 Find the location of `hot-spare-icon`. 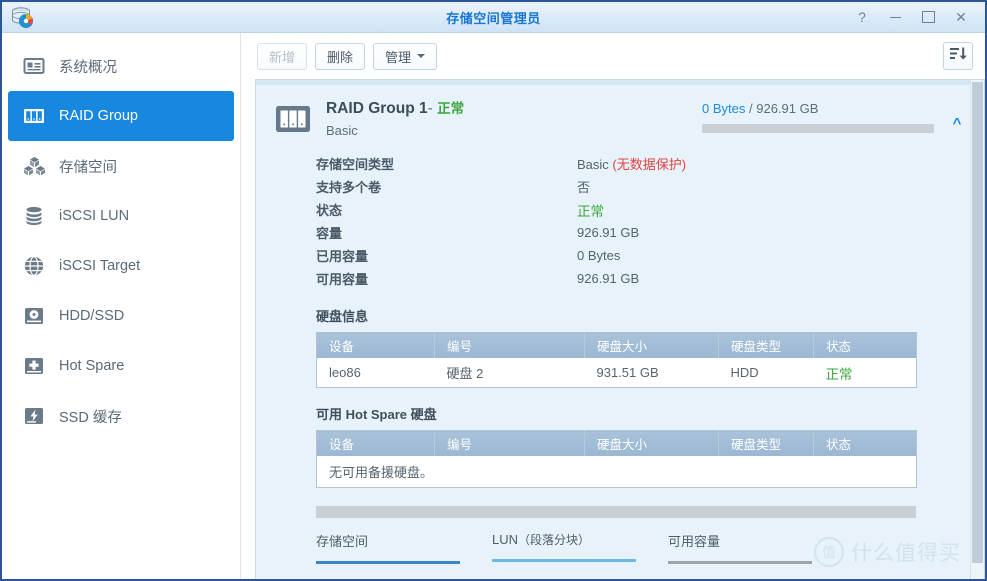

hot-spare-icon is located at coordinates (34, 366).